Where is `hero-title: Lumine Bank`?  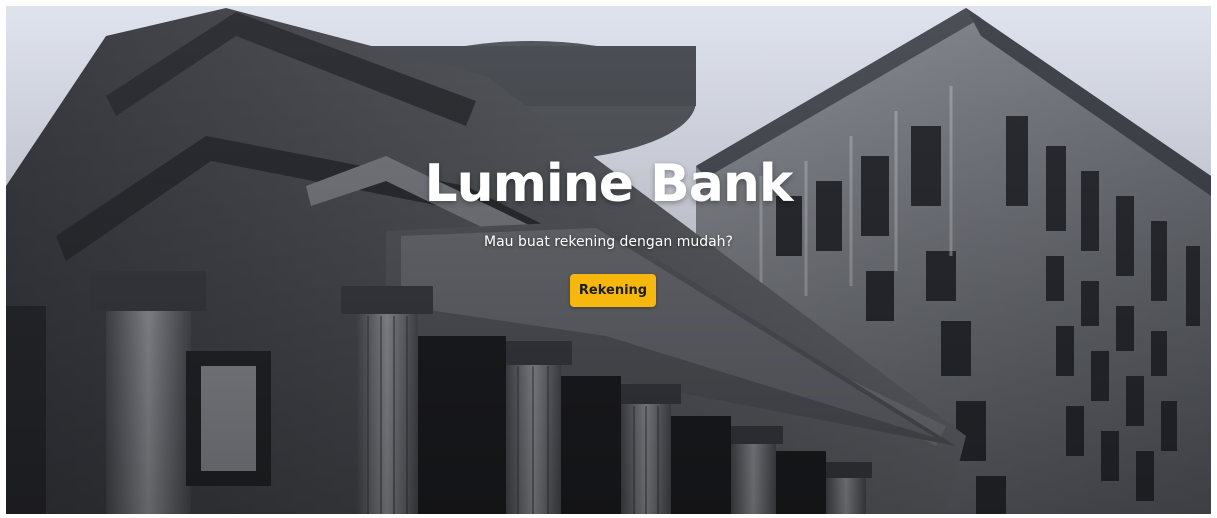 hero-title: Lumine Bank is located at coordinates (609, 184).